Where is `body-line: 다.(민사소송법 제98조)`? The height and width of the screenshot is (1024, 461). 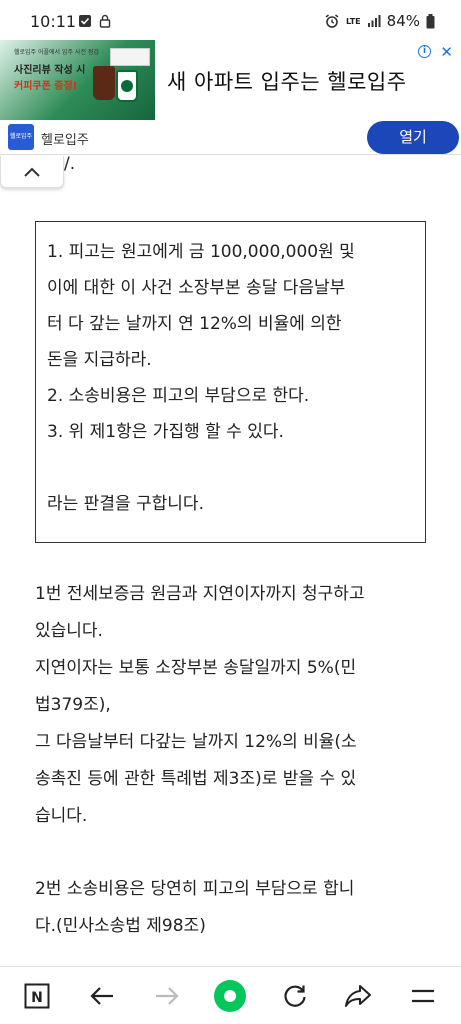 body-line: 다.(민사소송법 제98조) is located at coordinates (120, 926).